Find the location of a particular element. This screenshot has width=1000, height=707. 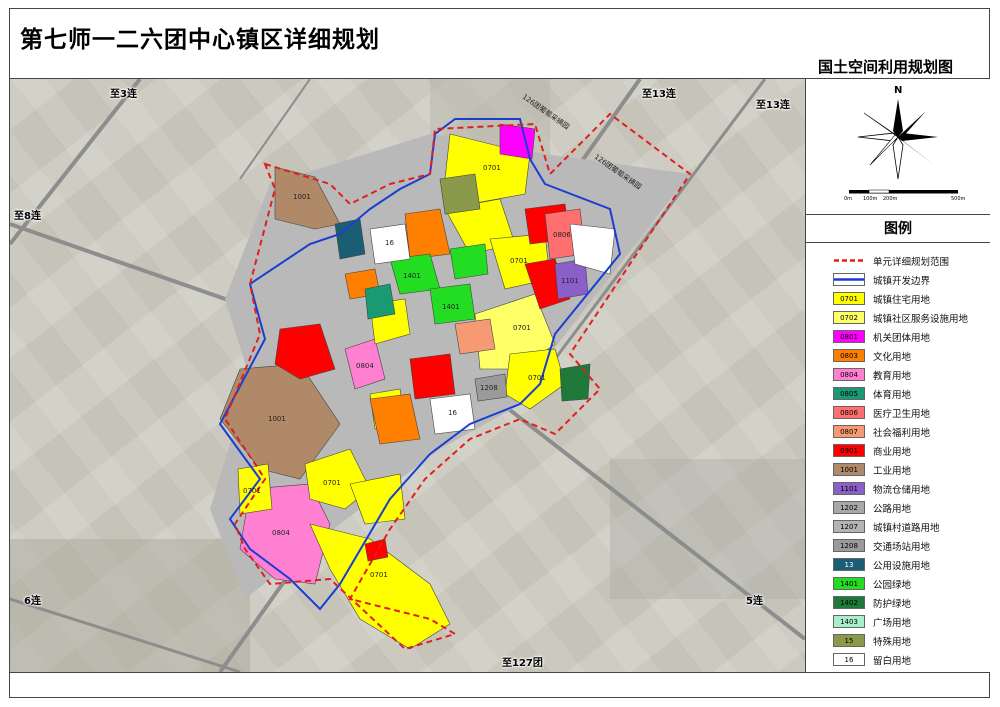

footer-divider is located at coordinates (499, 672).